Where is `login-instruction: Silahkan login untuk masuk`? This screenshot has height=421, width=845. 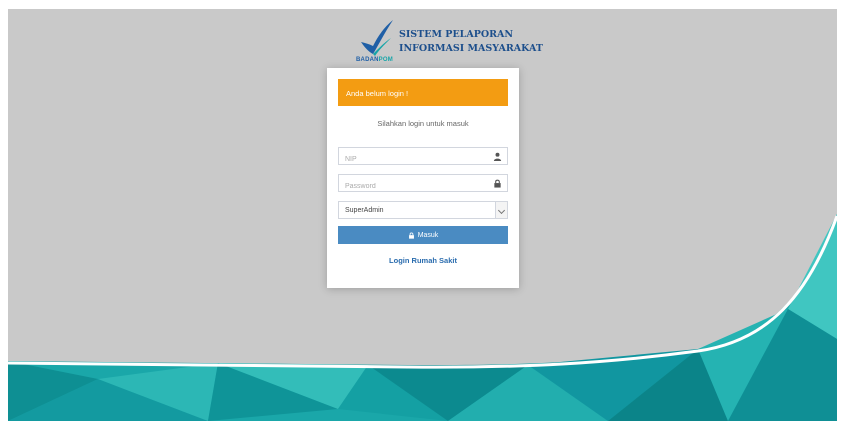
login-instruction: Silahkan login untuk masuk is located at coordinates (423, 123).